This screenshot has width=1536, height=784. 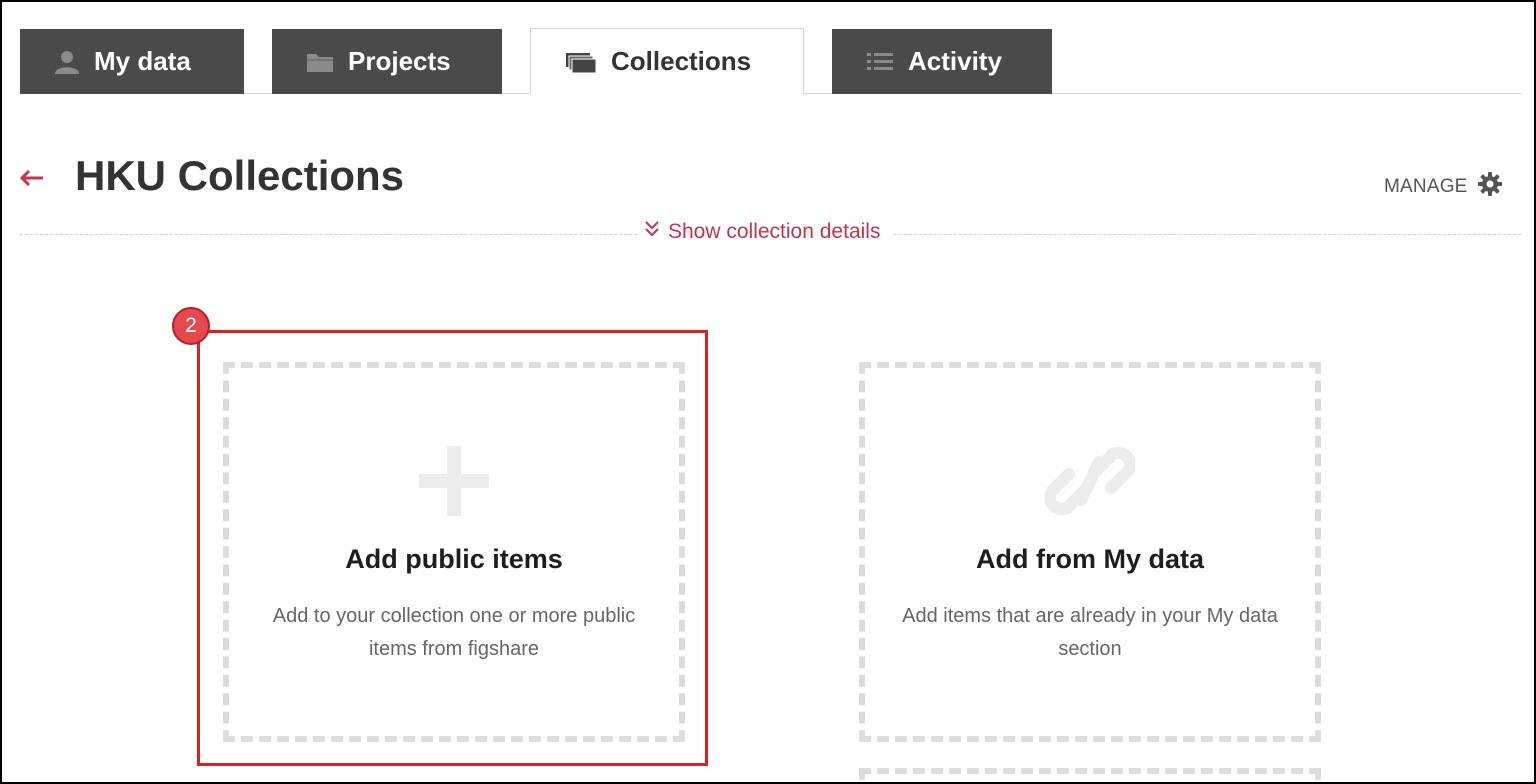 What do you see at coordinates (880, 62) in the screenshot?
I see `list-icon` at bounding box center [880, 62].